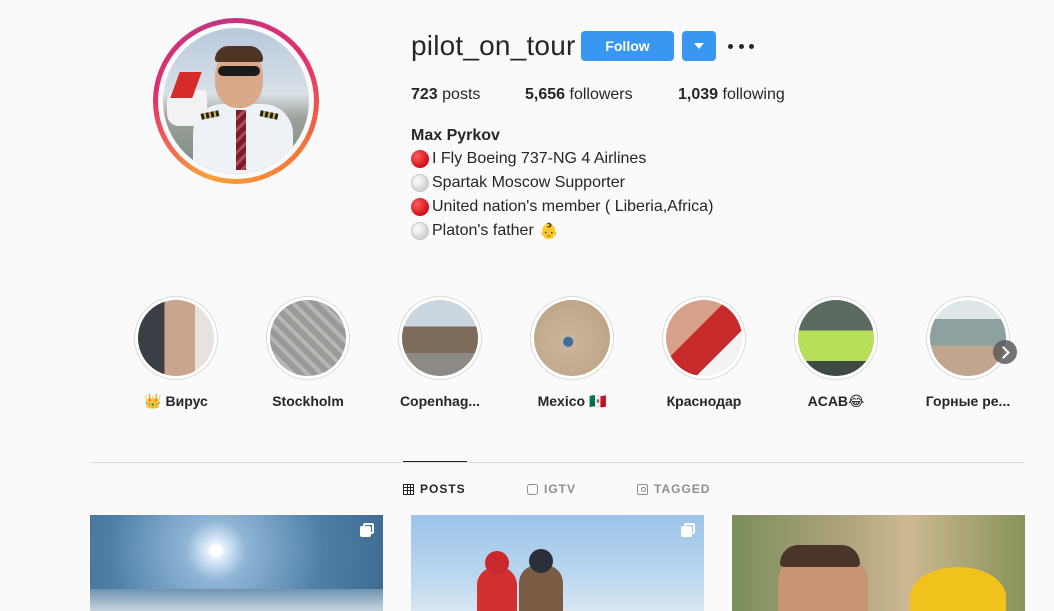 This screenshot has width=1054, height=611. What do you see at coordinates (493, 45) in the screenshot?
I see `profile-username: pilot_on_tour` at bounding box center [493, 45].